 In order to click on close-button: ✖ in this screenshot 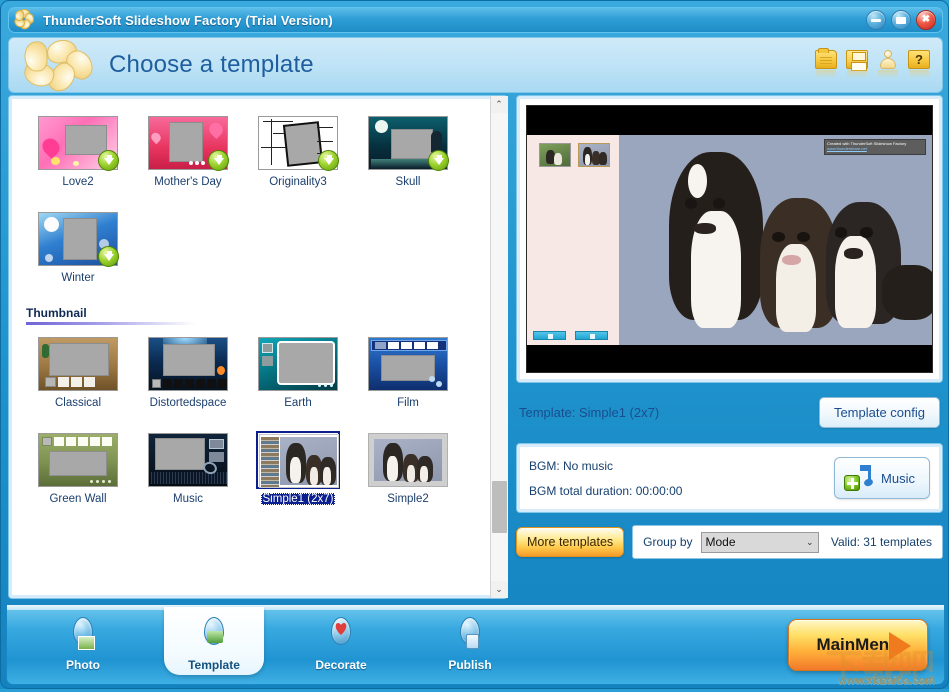, I will do `click(926, 20)`.